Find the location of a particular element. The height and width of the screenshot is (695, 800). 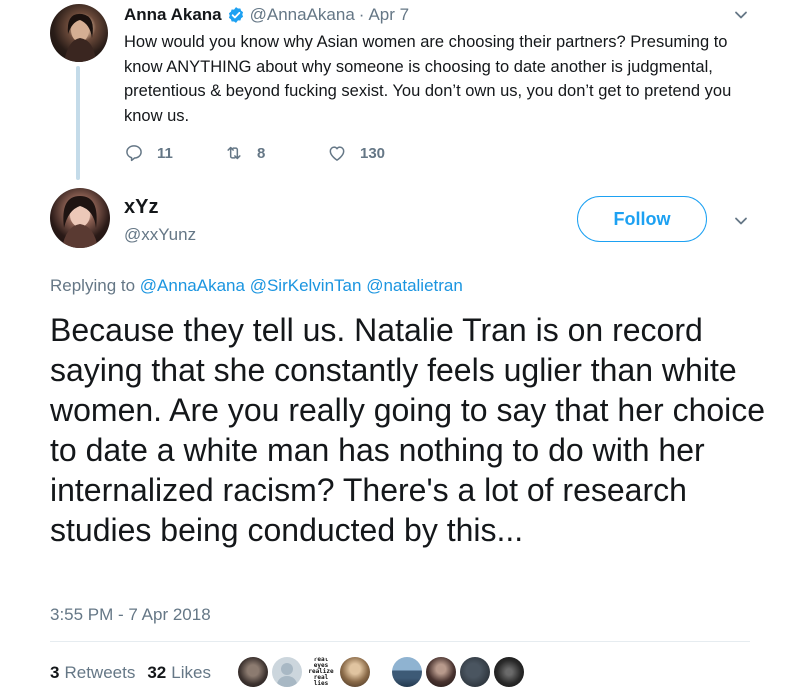

heart-icon is located at coordinates (337, 153).